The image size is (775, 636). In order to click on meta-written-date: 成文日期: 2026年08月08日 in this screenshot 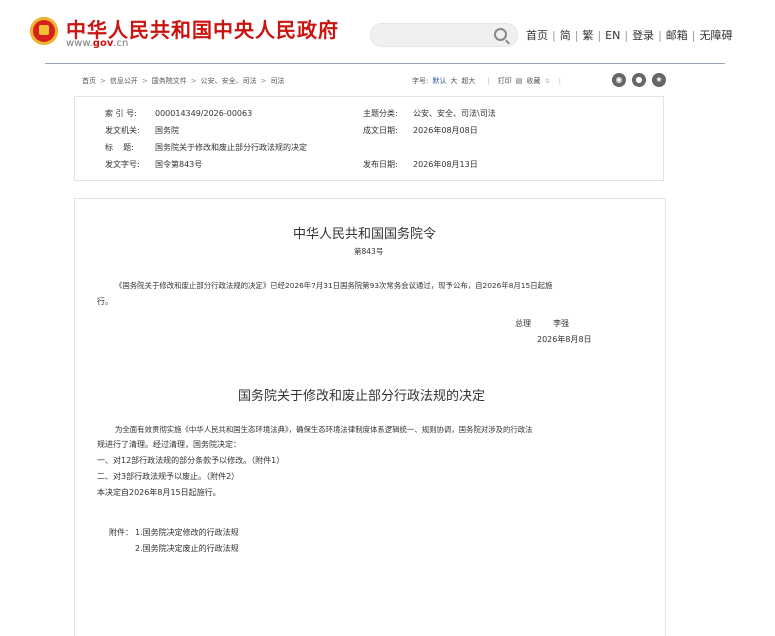, I will do `click(420, 130)`.